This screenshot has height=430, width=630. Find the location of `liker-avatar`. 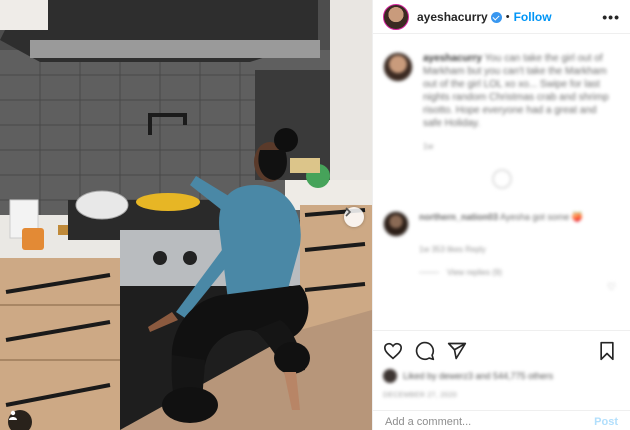

liker-avatar is located at coordinates (390, 376).